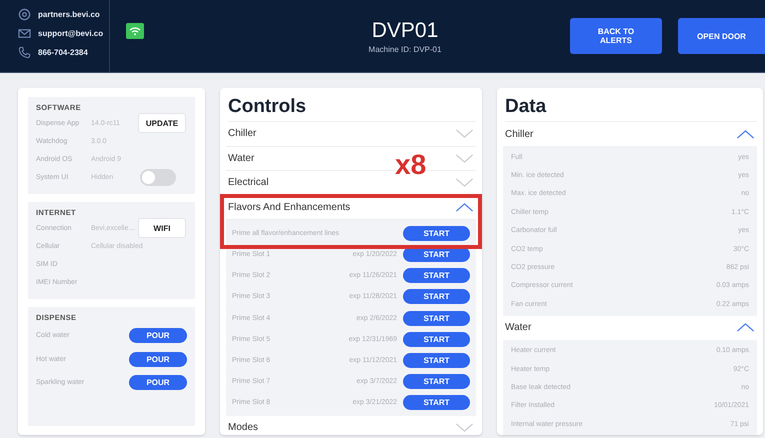  I want to click on contact-text: support@bevi.co, so click(71, 33).